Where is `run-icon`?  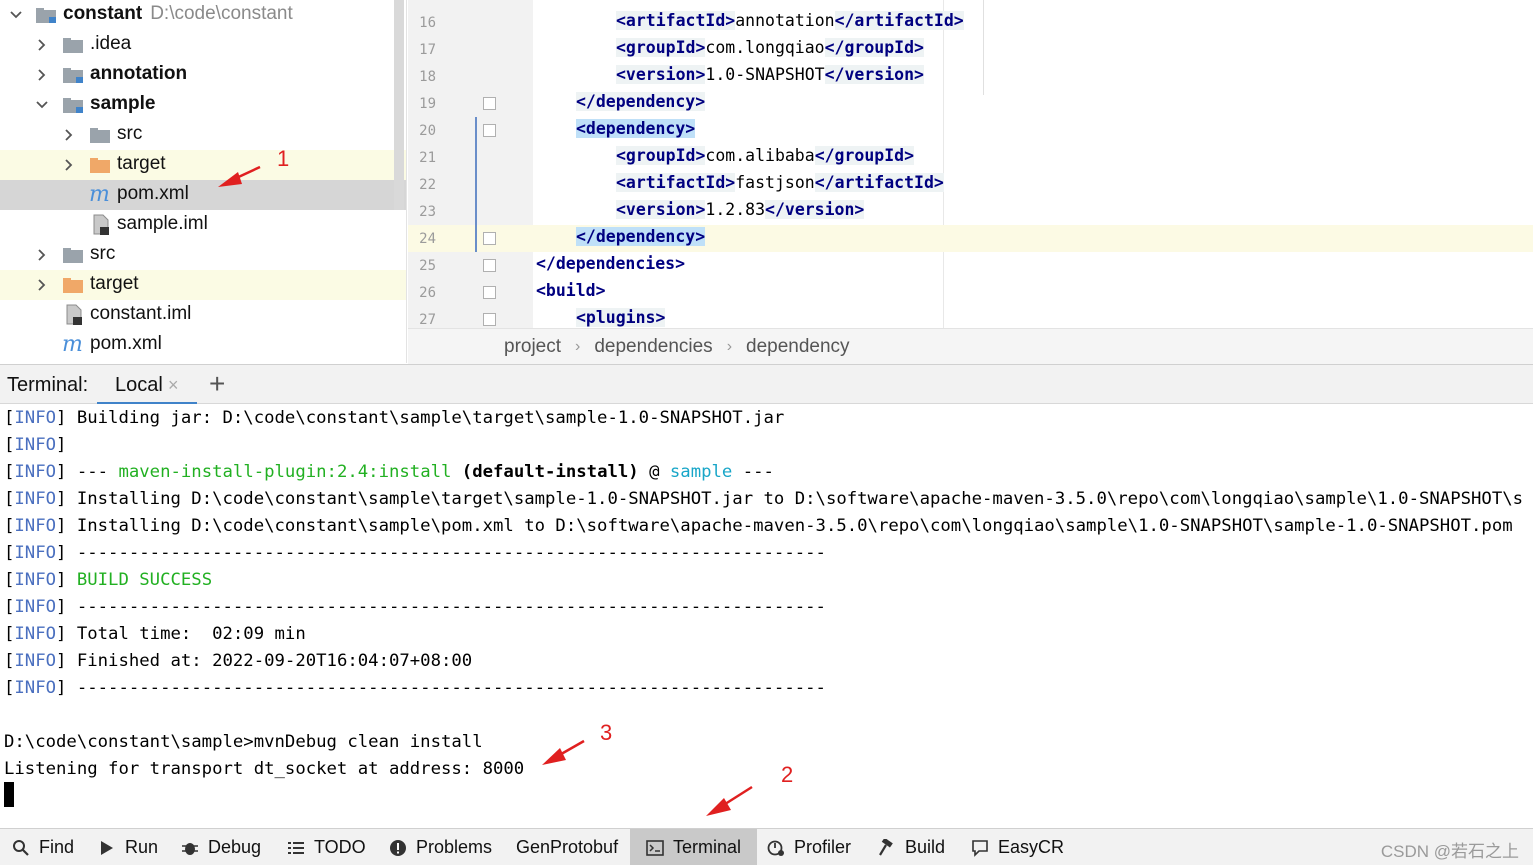
run-icon is located at coordinates (107, 848).